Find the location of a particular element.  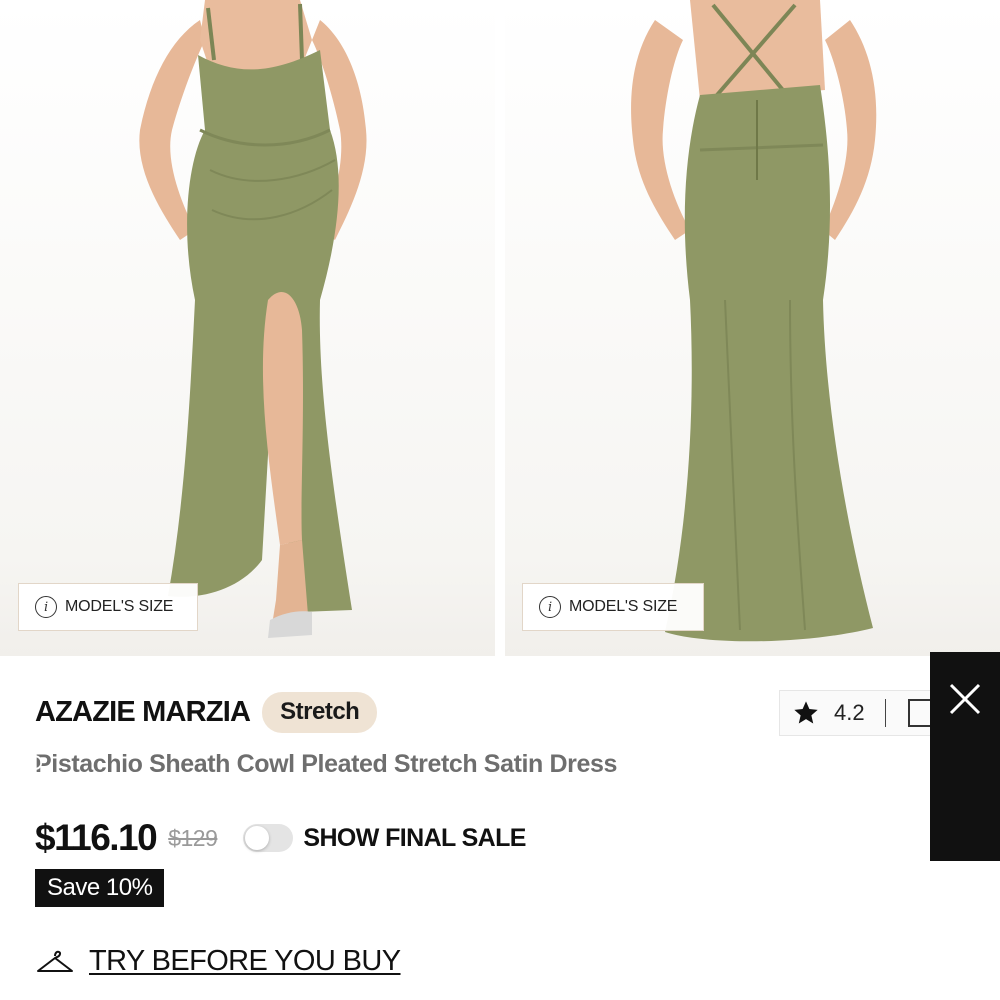

original-price: $129 is located at coordinates (193, 837).